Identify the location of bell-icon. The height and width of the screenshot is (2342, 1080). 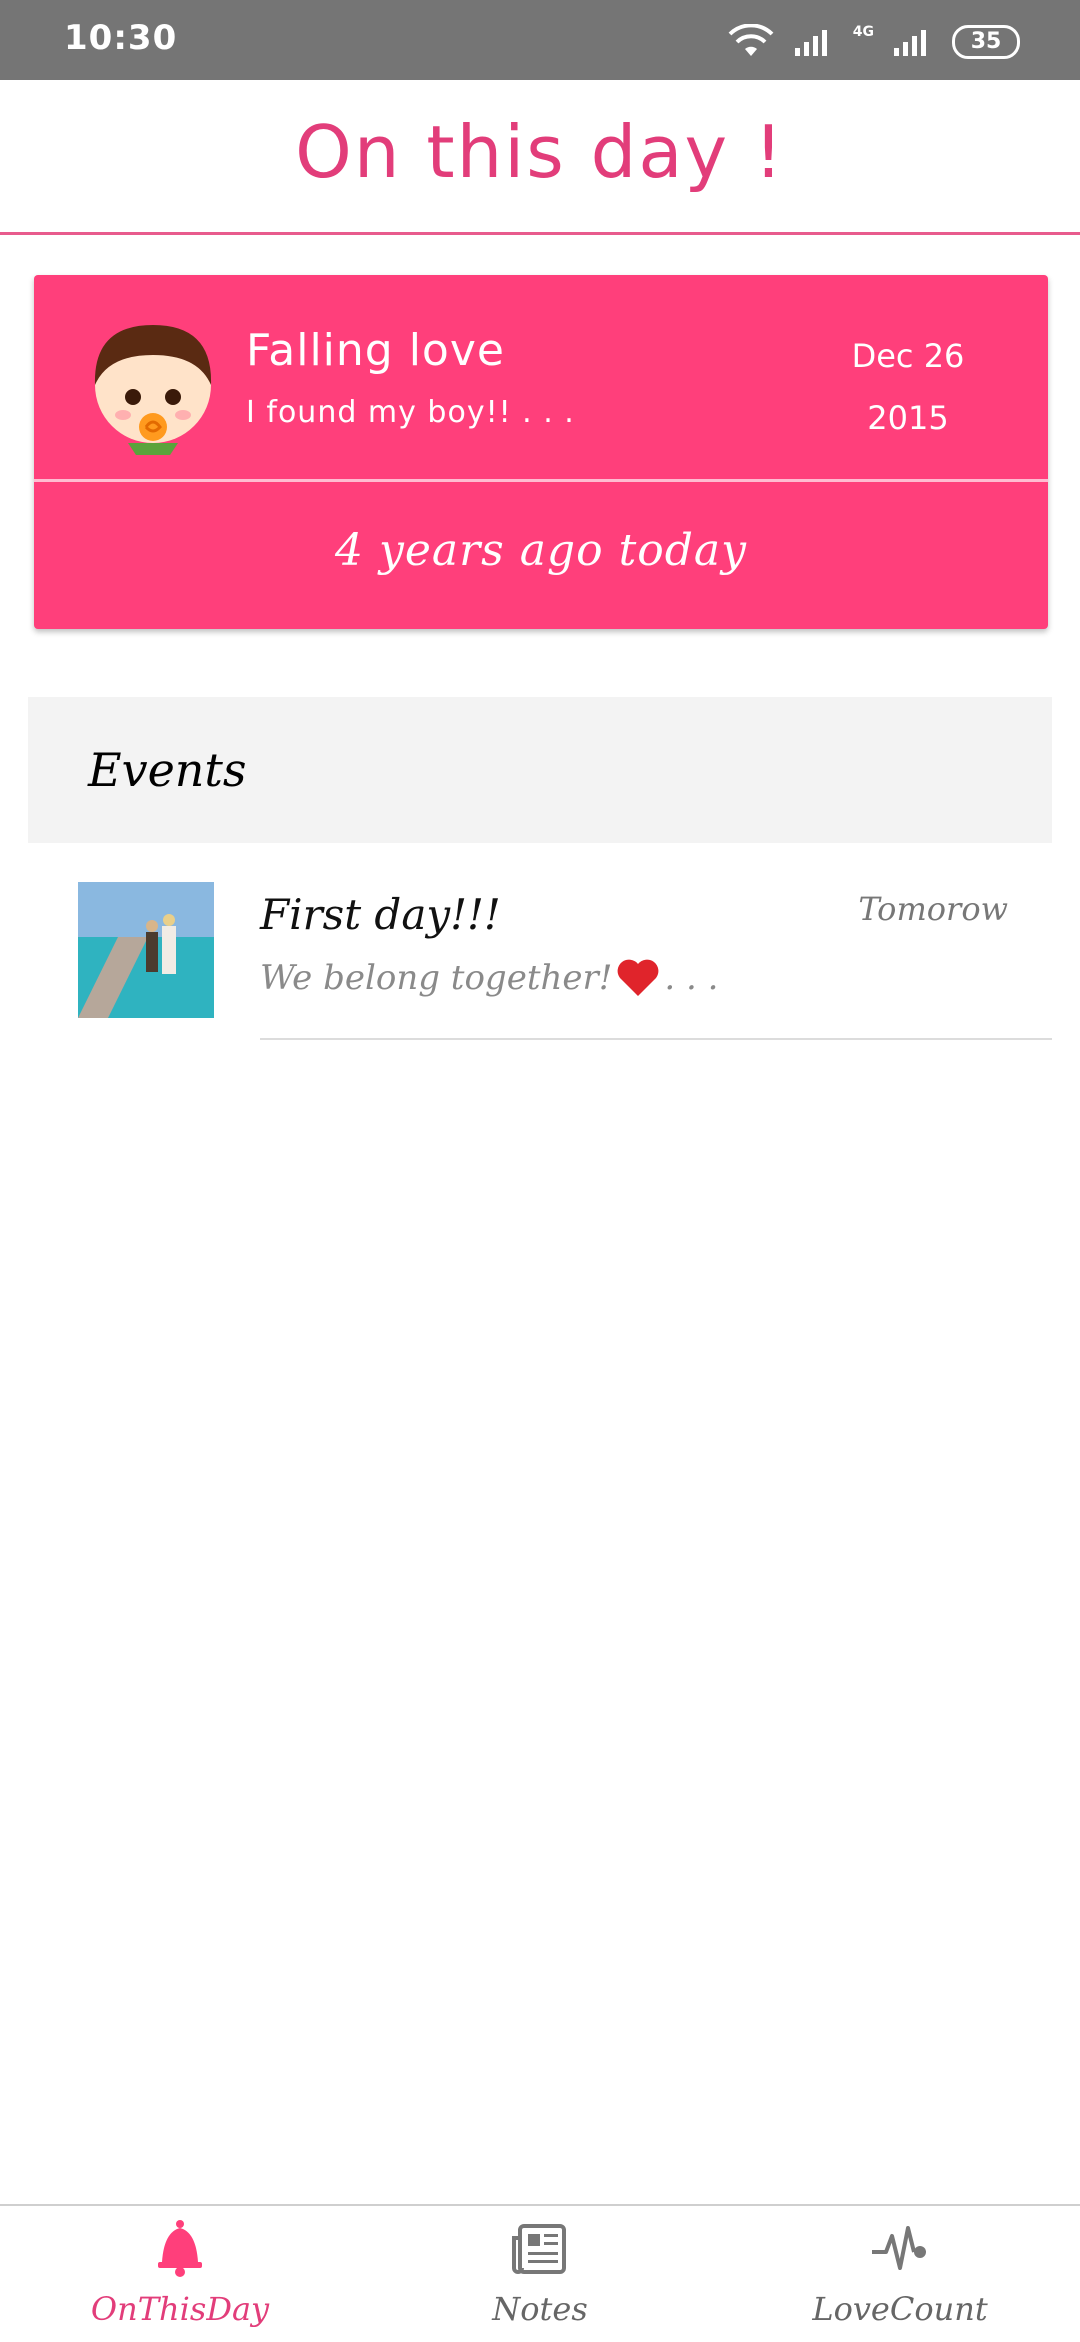
(180, 2248).